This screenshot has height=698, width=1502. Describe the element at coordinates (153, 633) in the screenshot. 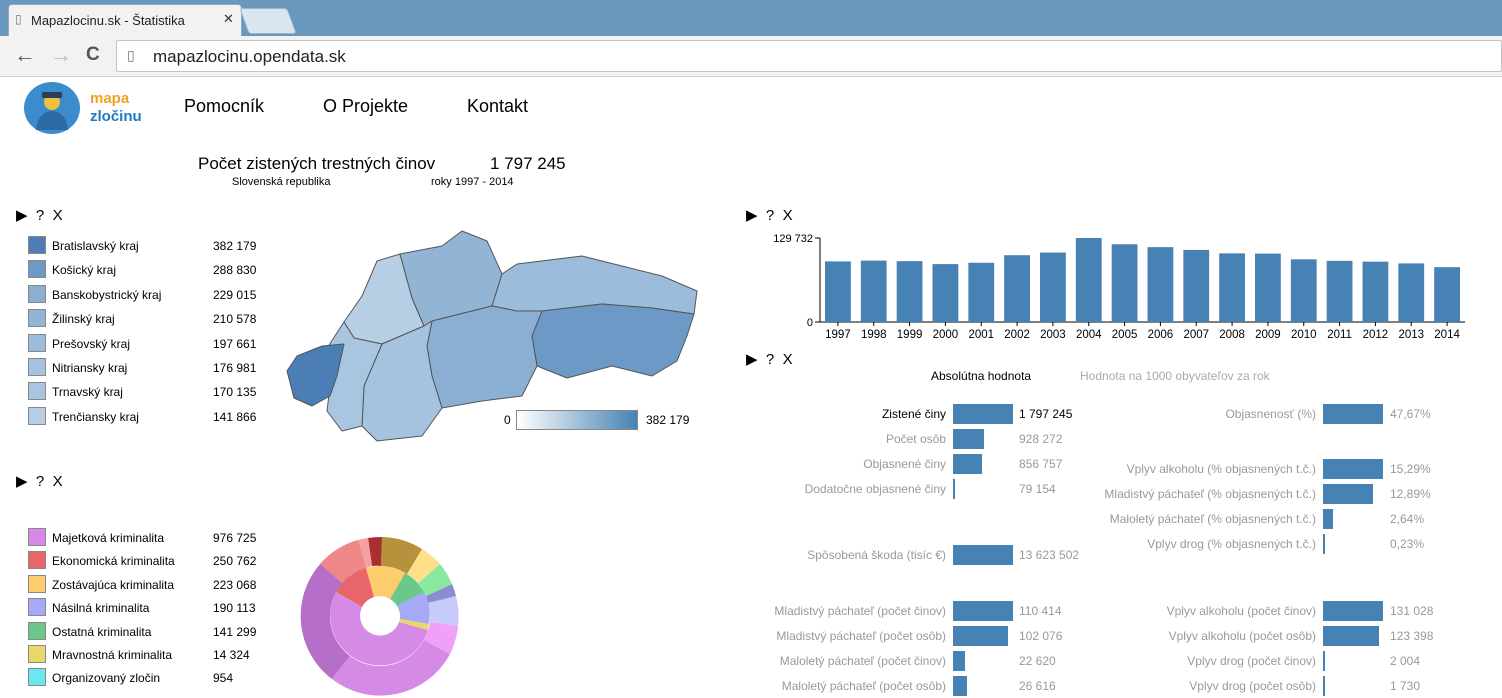

I see `category-legend-item: Ostatná kriminalita 141 299` at that location.